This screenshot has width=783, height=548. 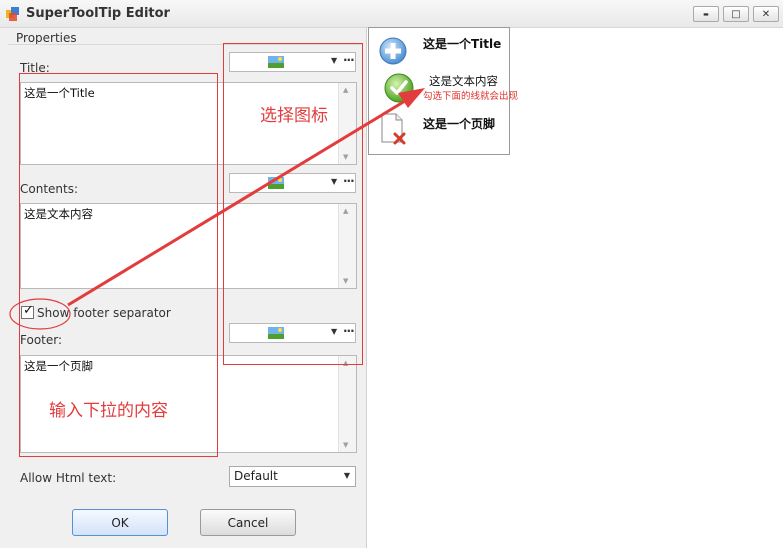 What do you see at coordinates (393, 129) in the screenshot?
I see `page-x-icon` at bounding box center [393, 129].